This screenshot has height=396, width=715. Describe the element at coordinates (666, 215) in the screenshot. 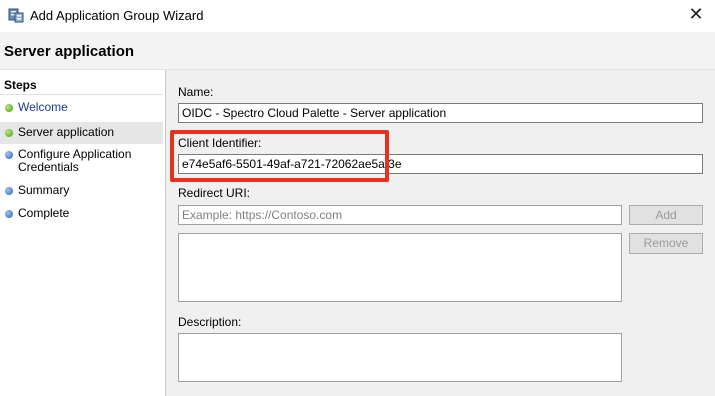

I see `add-button: Add` at that location.